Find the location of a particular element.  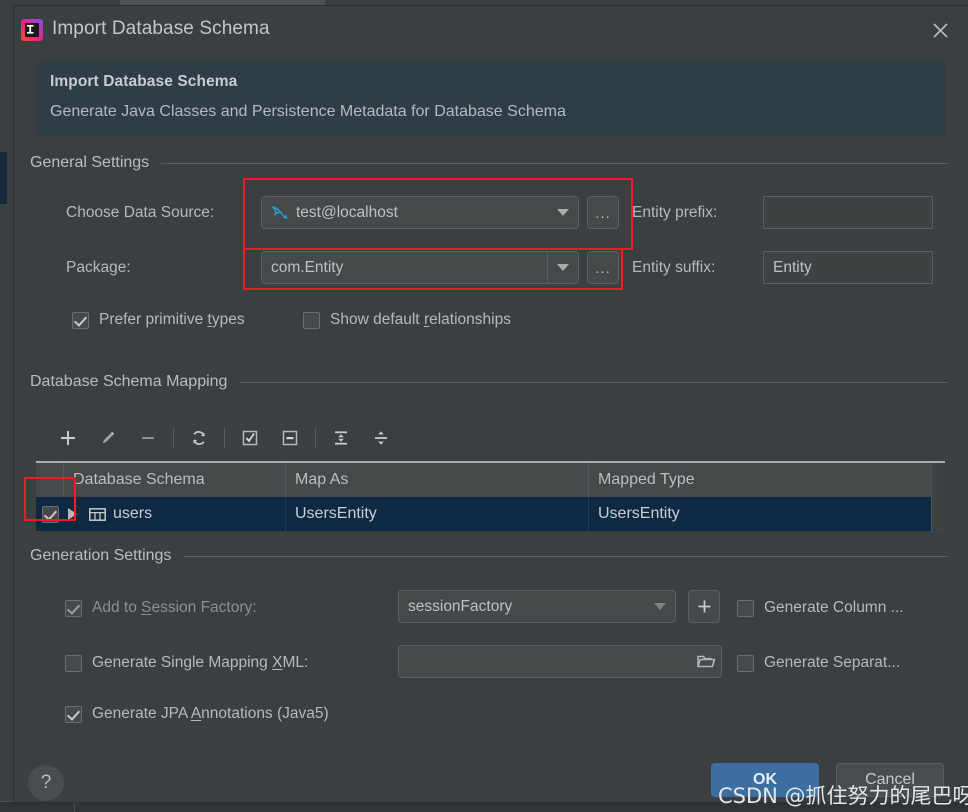

refresh-icon is located at coordinates (199, 438).